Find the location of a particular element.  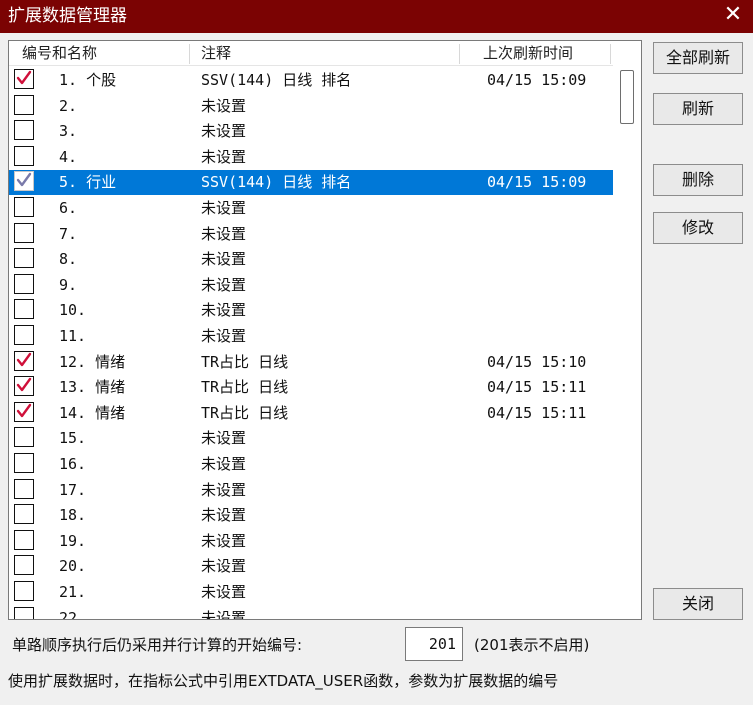

row-name: 22. is located at coordinates (73, 614).